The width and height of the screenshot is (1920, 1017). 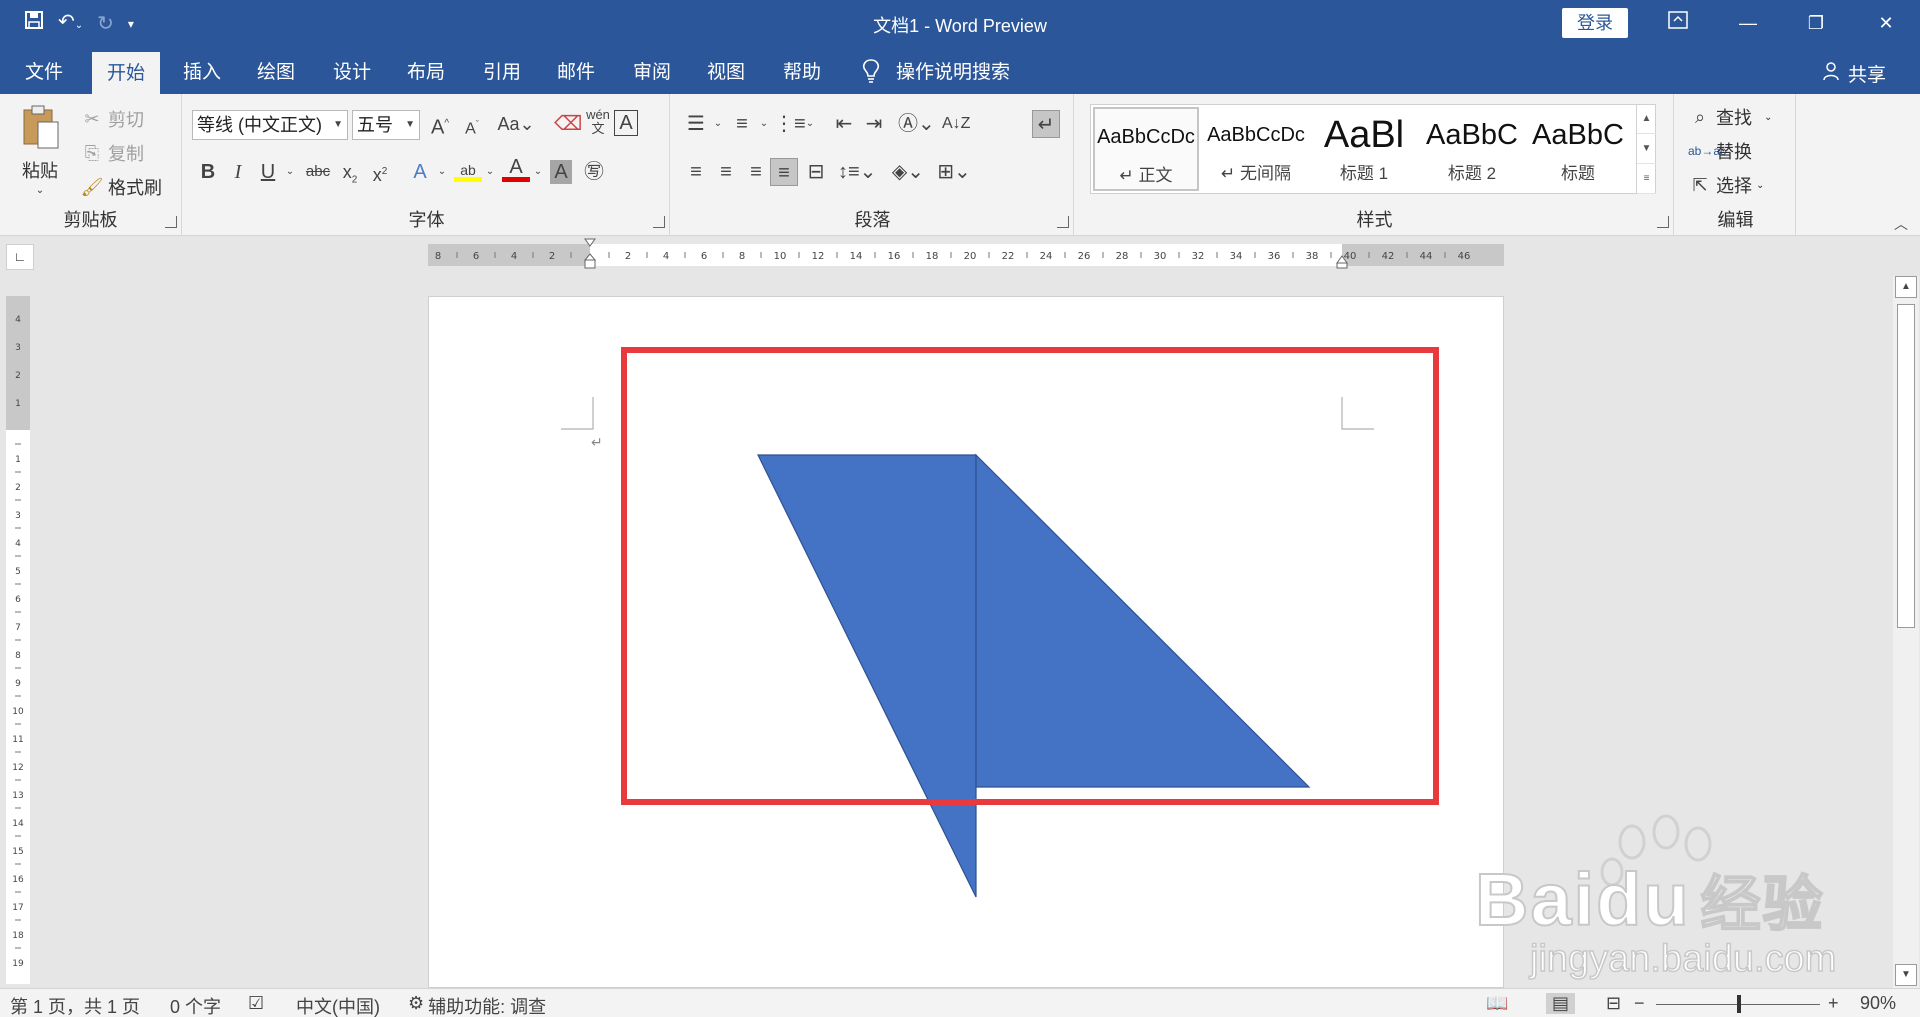 What do you see at coordinates (1739, 1004) in the screenshot?
I see `zoom-slider-thumb` at bounding box center [1739, 1004].